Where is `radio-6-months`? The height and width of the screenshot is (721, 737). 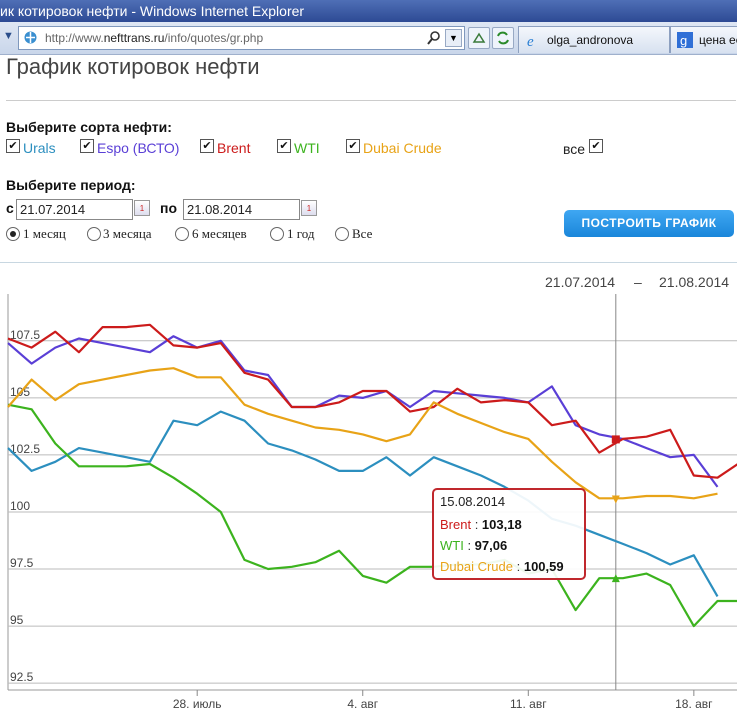 radio-6-months is located at coordinates (182, 234).